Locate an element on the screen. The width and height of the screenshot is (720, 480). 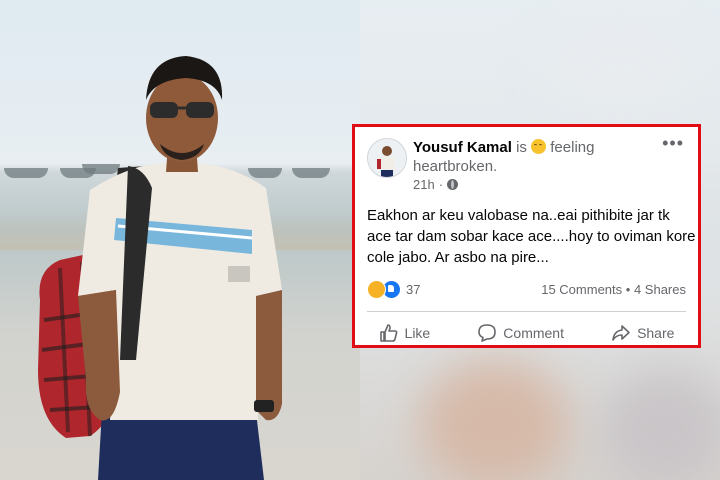
share-button: Share is located at coordinates (642, 333).